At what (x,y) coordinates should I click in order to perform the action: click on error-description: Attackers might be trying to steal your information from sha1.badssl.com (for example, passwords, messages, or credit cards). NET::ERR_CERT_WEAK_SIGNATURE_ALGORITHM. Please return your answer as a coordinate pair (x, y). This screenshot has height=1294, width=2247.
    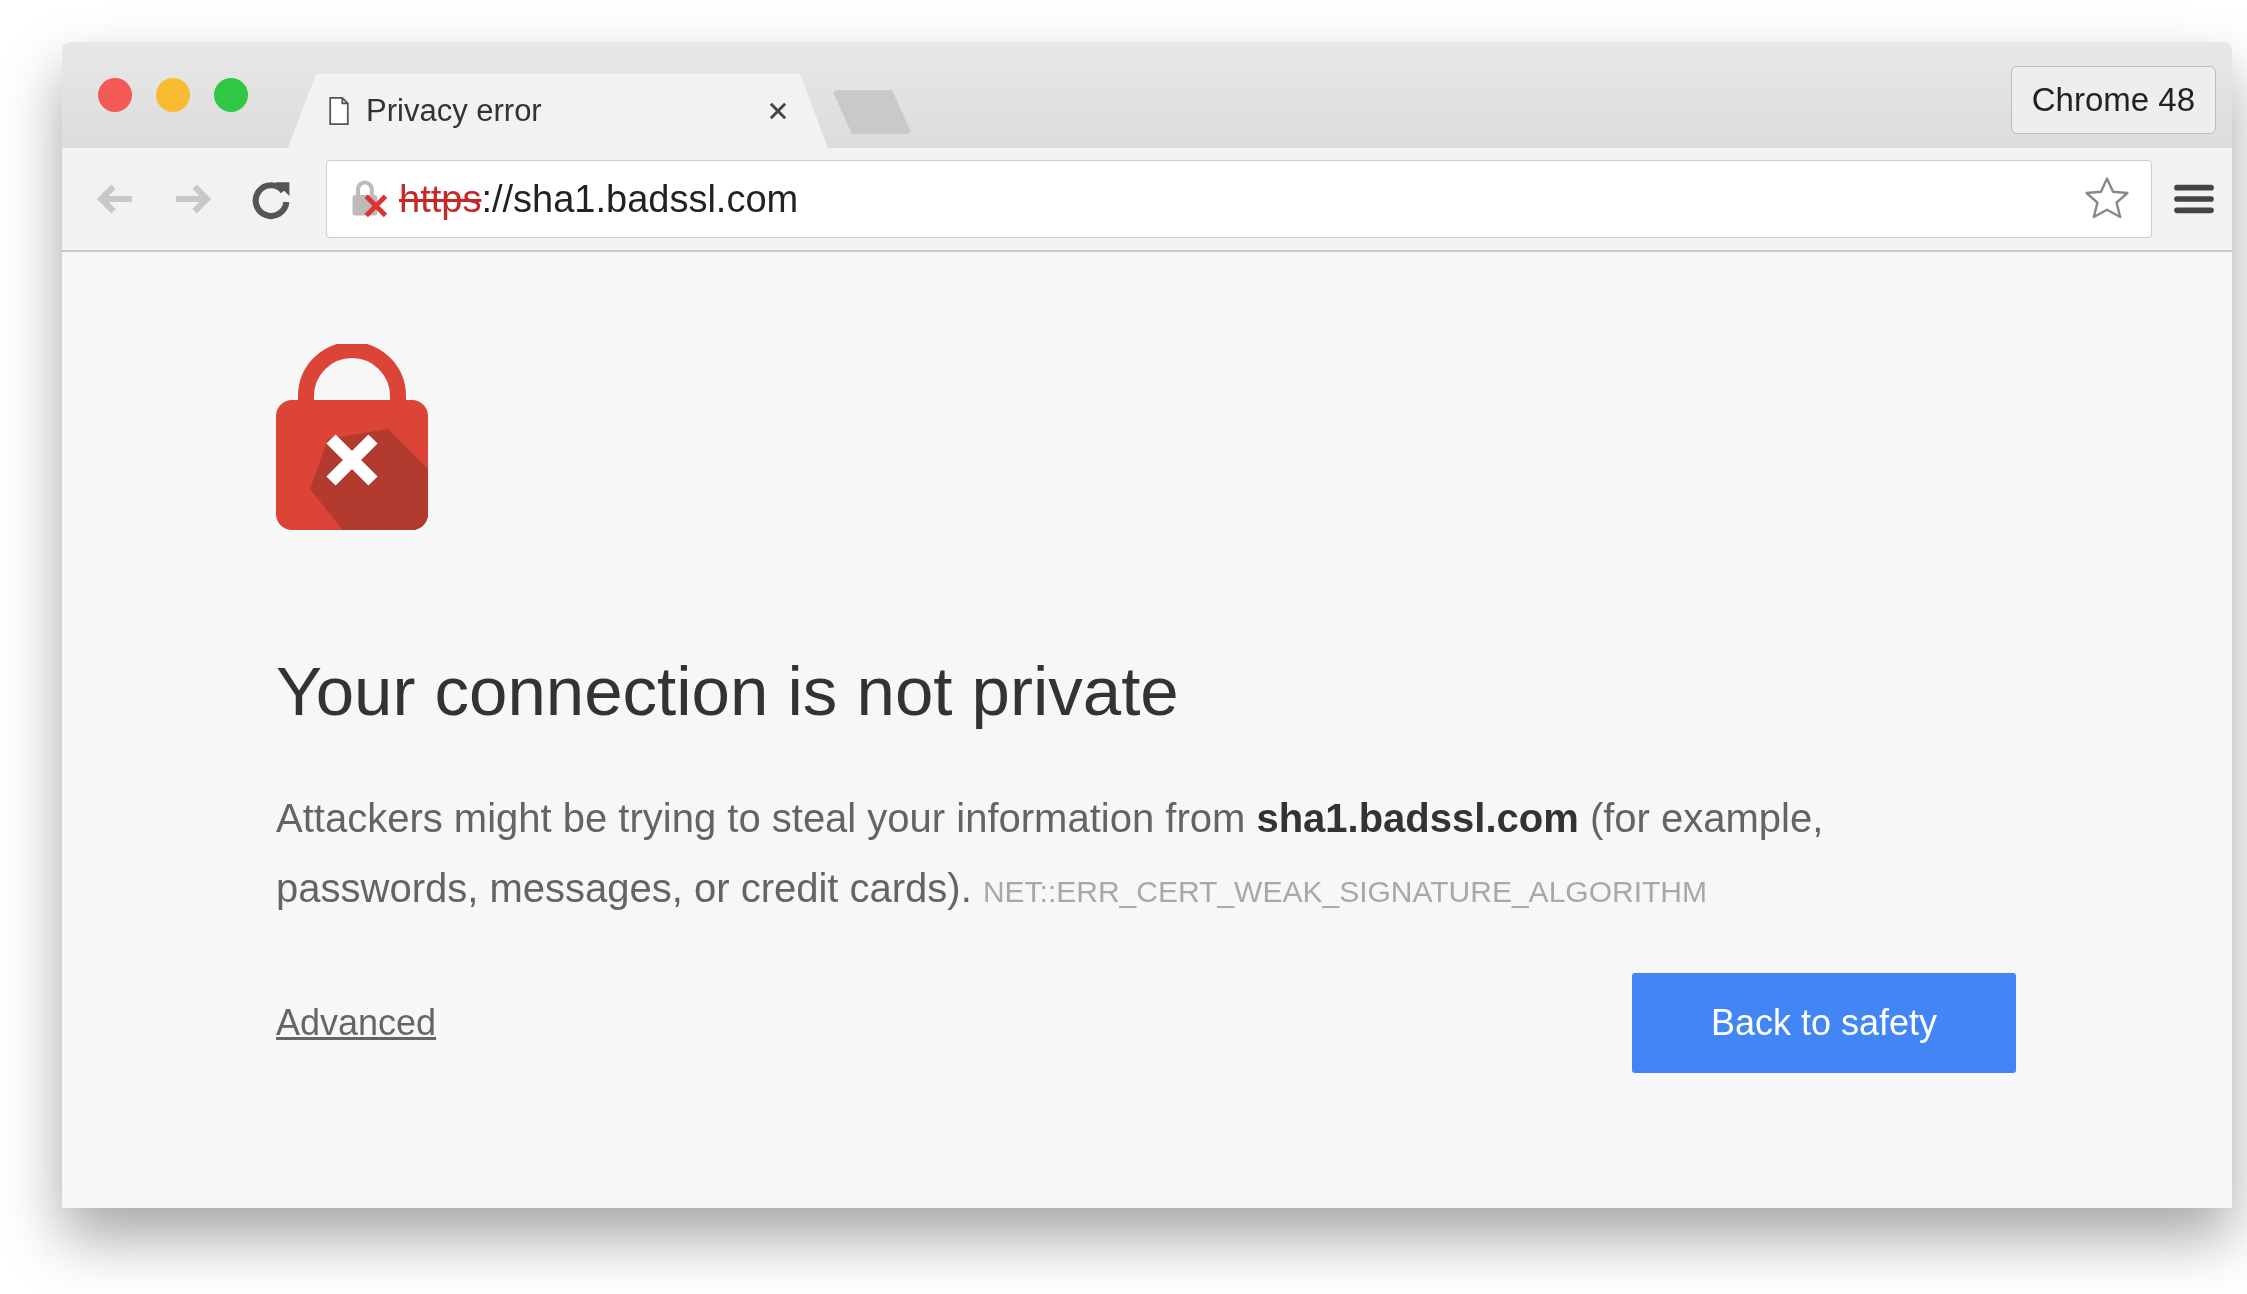
    Looking at the image, I should click on (1050, 853).